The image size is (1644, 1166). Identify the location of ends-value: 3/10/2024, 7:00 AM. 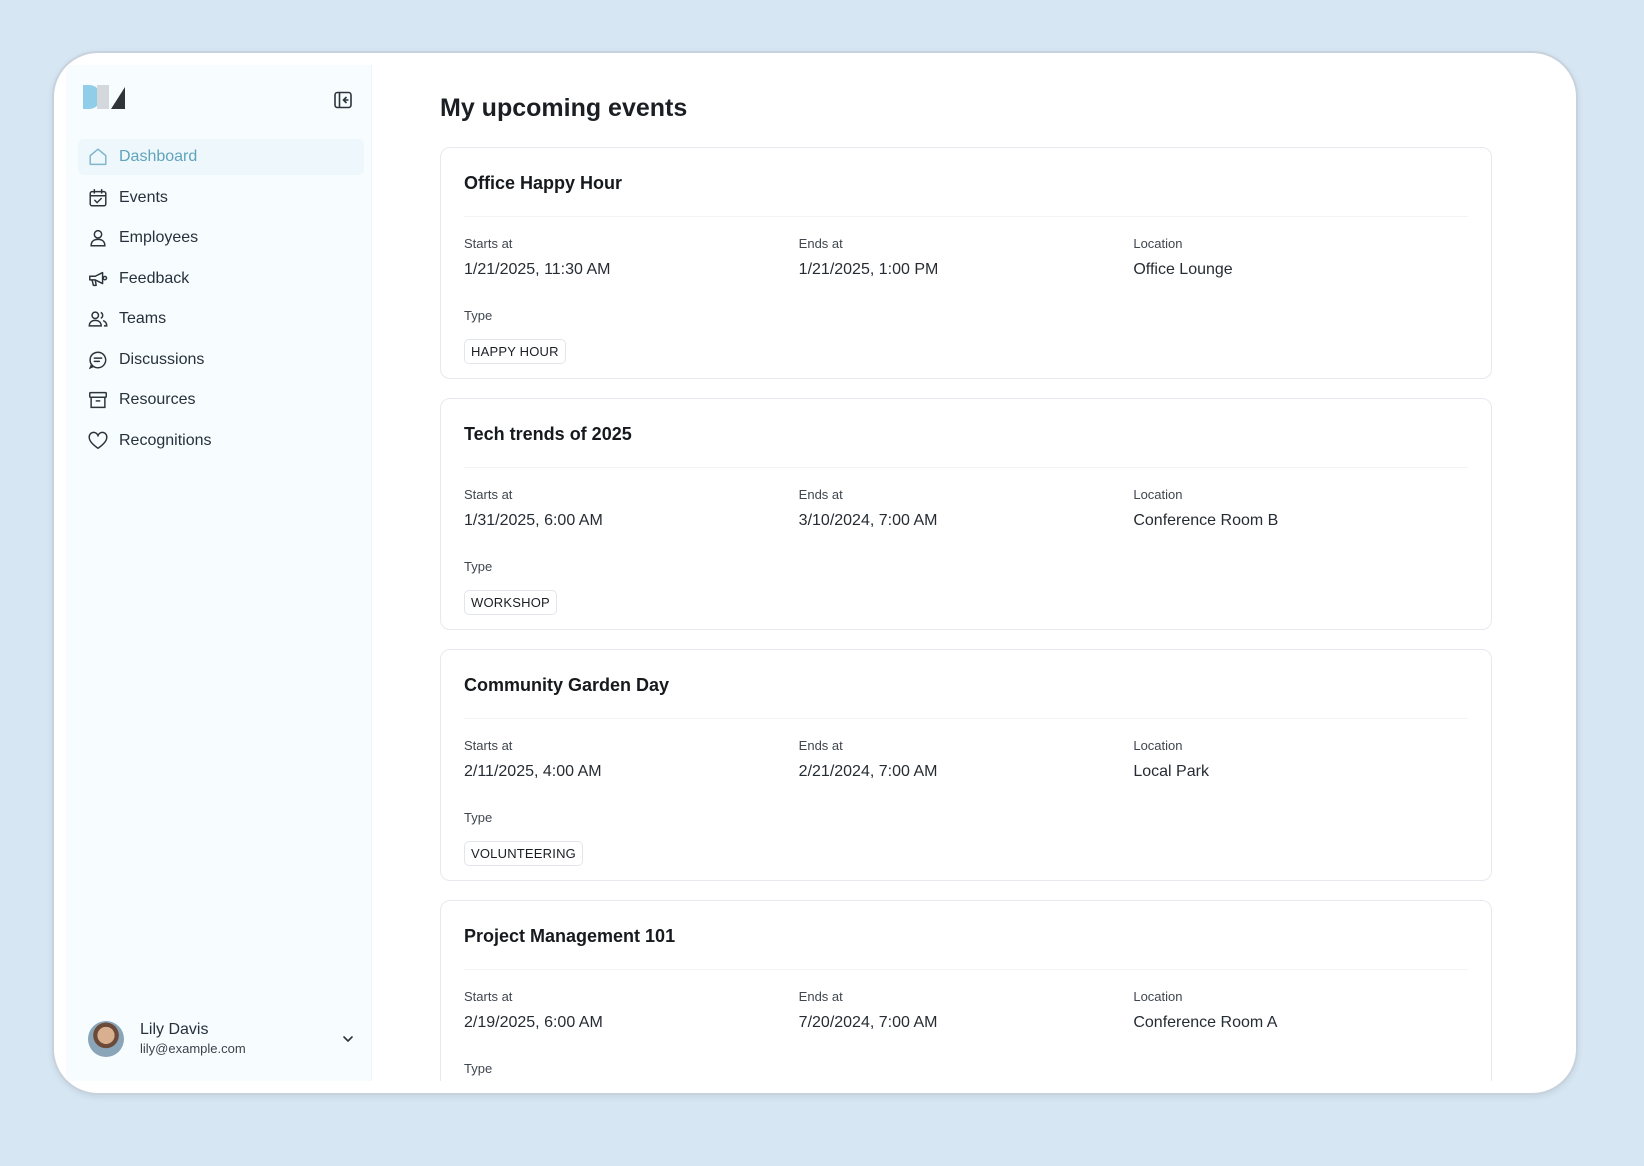
(868, 520).